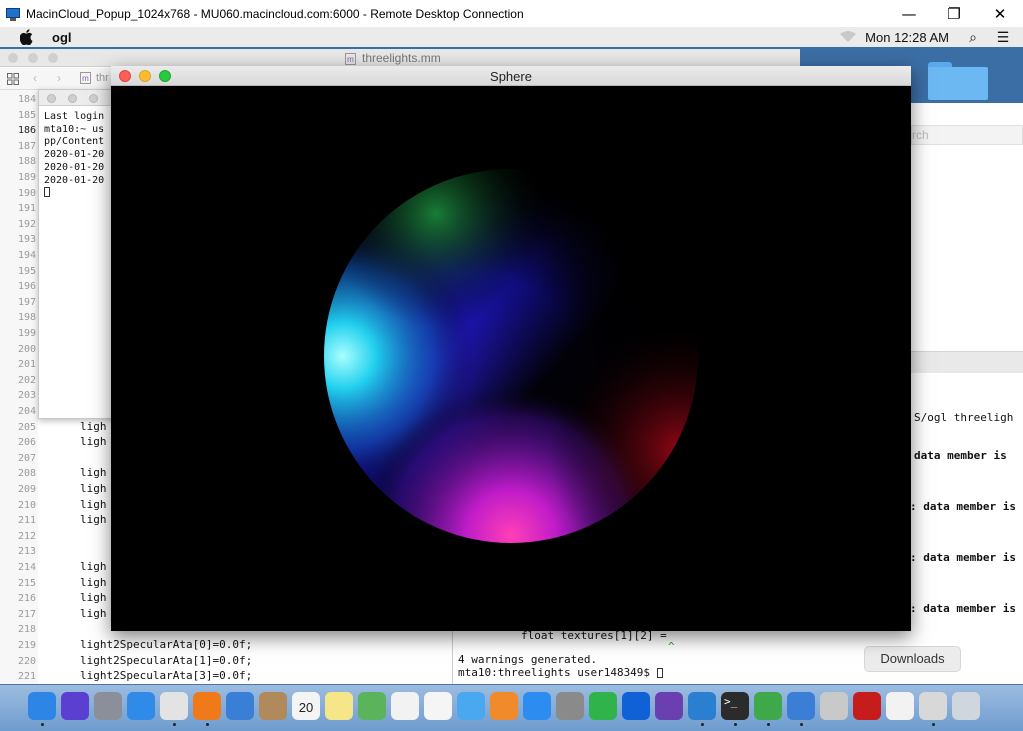 The width and height of the screenshot is (1023, 731). I want to click on sphere-window-title: Sphere, so click(511, 76).